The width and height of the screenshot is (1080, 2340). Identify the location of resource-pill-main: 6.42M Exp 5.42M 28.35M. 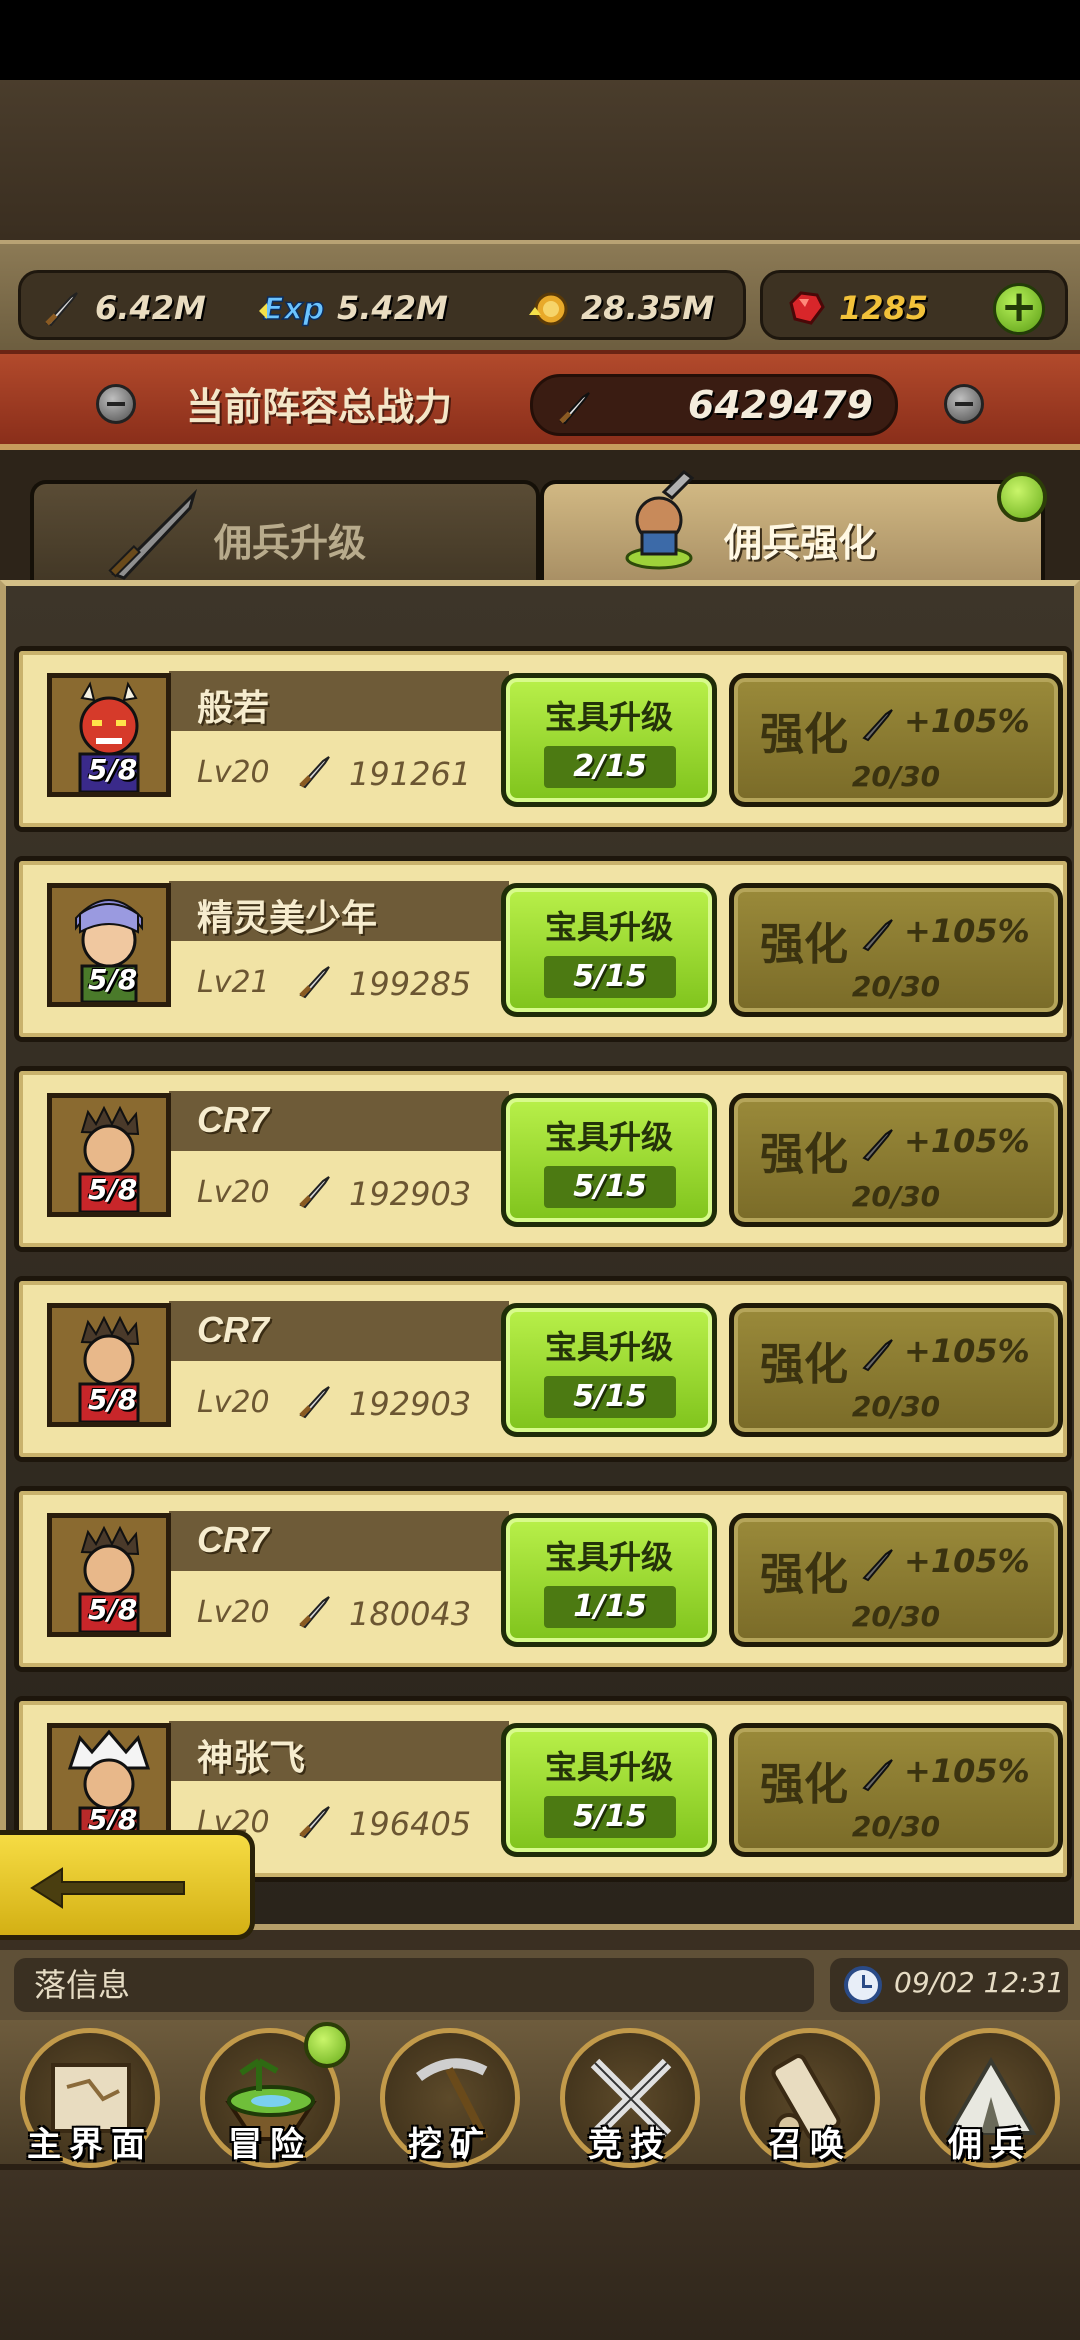
(382, 305).